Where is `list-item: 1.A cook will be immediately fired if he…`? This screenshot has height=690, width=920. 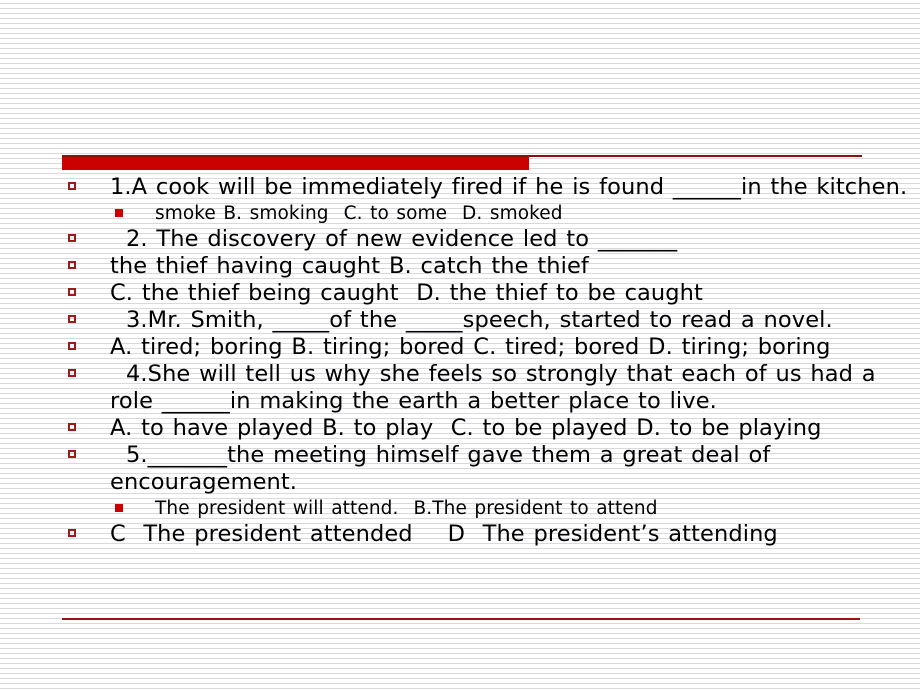
list-item: 1.A cook will be immediately fired if he… is located at coordinates (460, 187).